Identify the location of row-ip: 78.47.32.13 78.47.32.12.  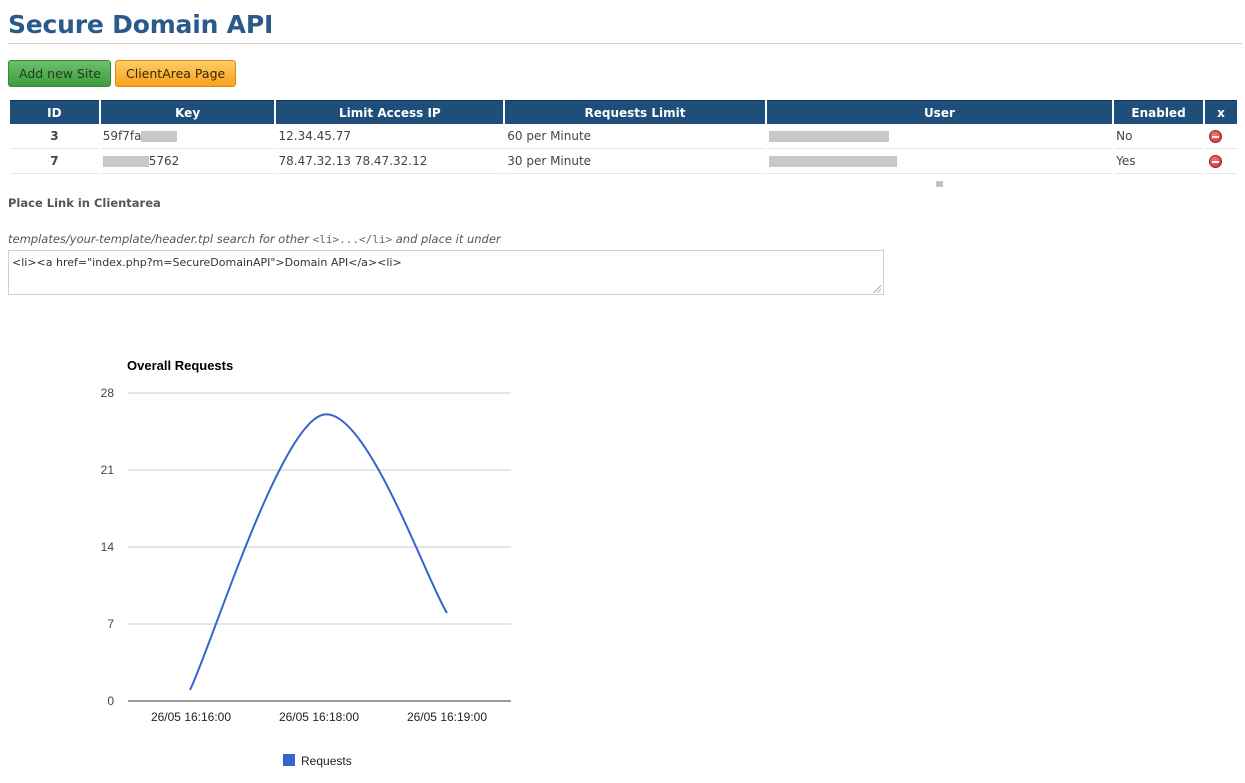
(390, 161).